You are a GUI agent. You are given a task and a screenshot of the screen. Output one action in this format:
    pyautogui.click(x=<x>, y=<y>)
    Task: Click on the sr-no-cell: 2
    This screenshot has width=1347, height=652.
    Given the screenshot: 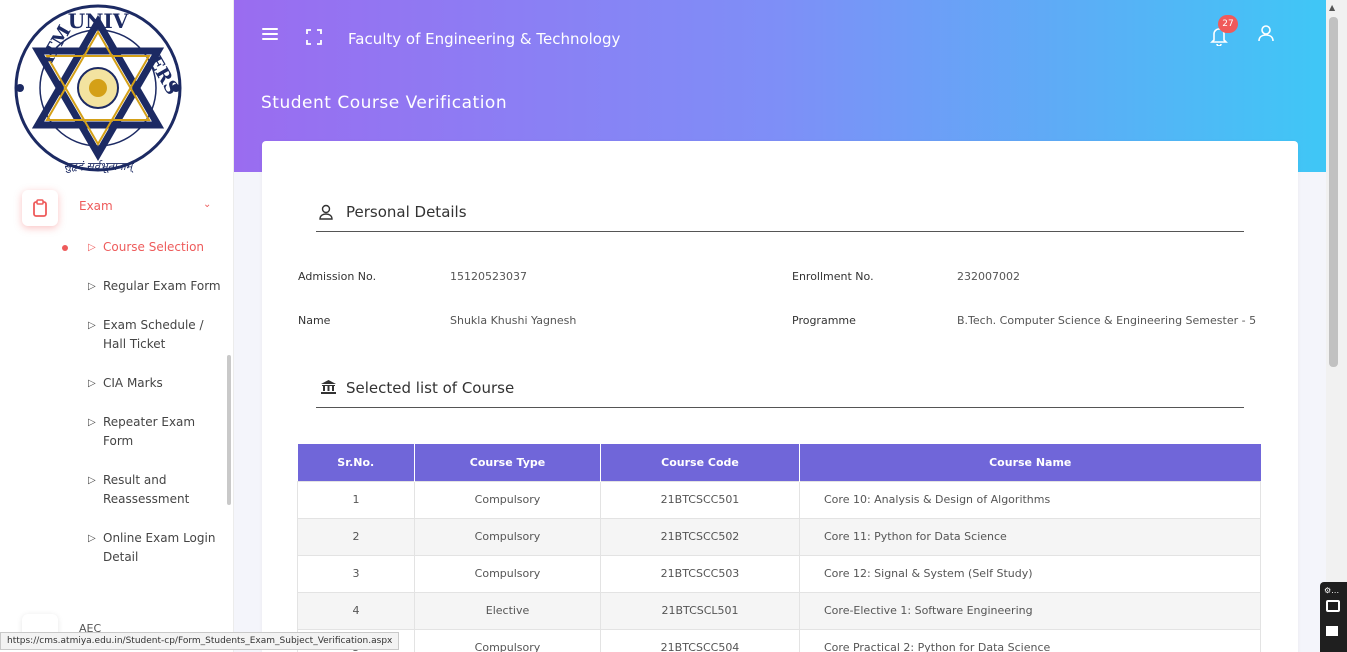 What is the action you would take?
    pyautogui.click(x=356, y=536)
    